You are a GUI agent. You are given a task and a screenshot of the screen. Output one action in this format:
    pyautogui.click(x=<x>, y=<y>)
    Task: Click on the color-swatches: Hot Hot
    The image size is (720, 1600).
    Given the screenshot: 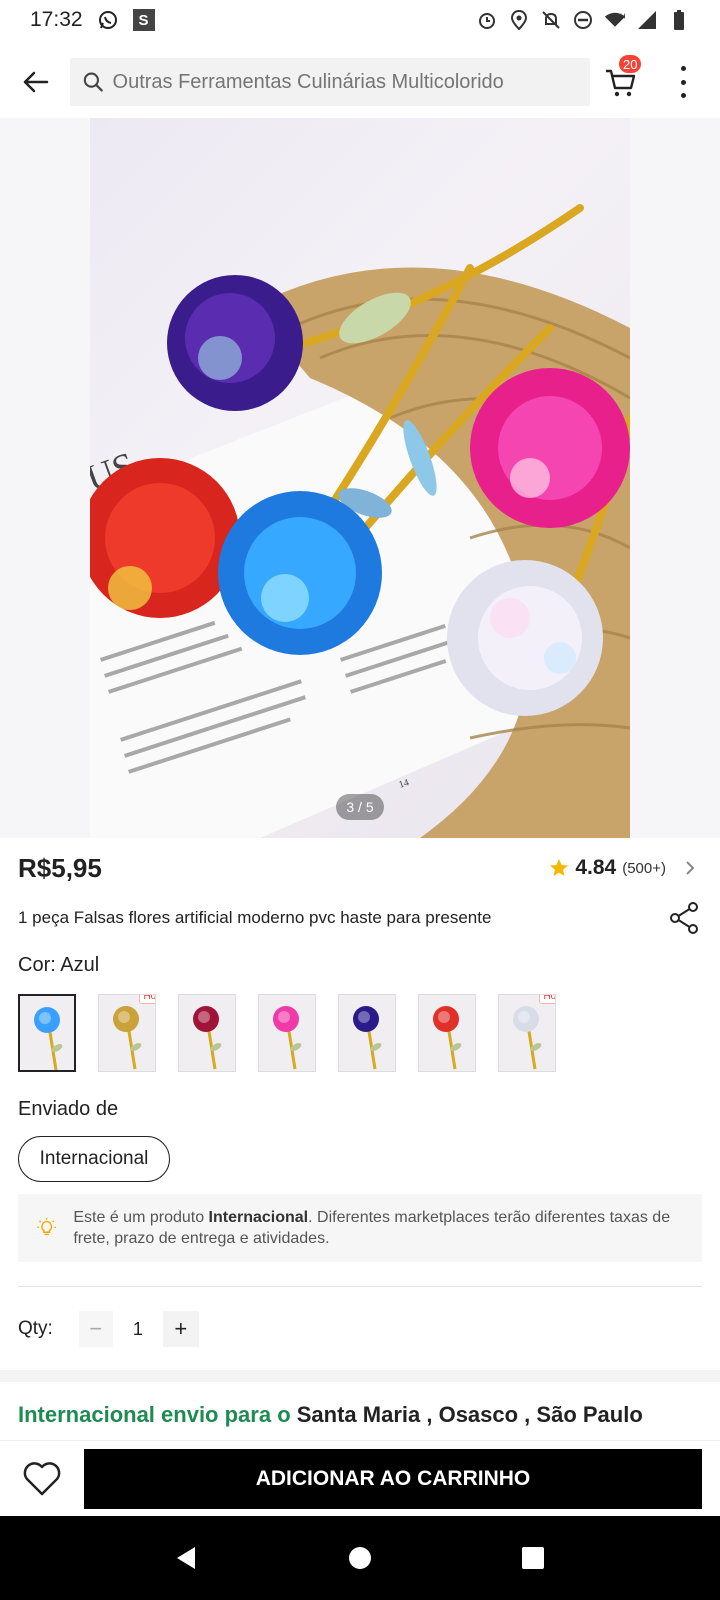 What is the action you would take?
    pyautogui.click(x=287, y=1033)
    